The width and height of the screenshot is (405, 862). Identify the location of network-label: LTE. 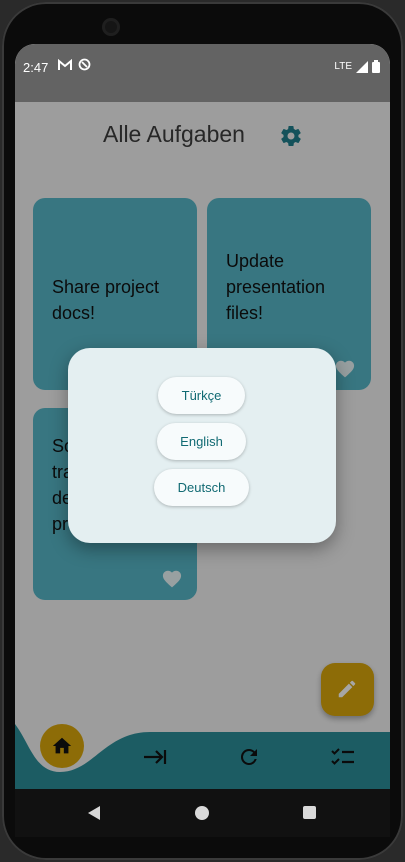
(343, 66).